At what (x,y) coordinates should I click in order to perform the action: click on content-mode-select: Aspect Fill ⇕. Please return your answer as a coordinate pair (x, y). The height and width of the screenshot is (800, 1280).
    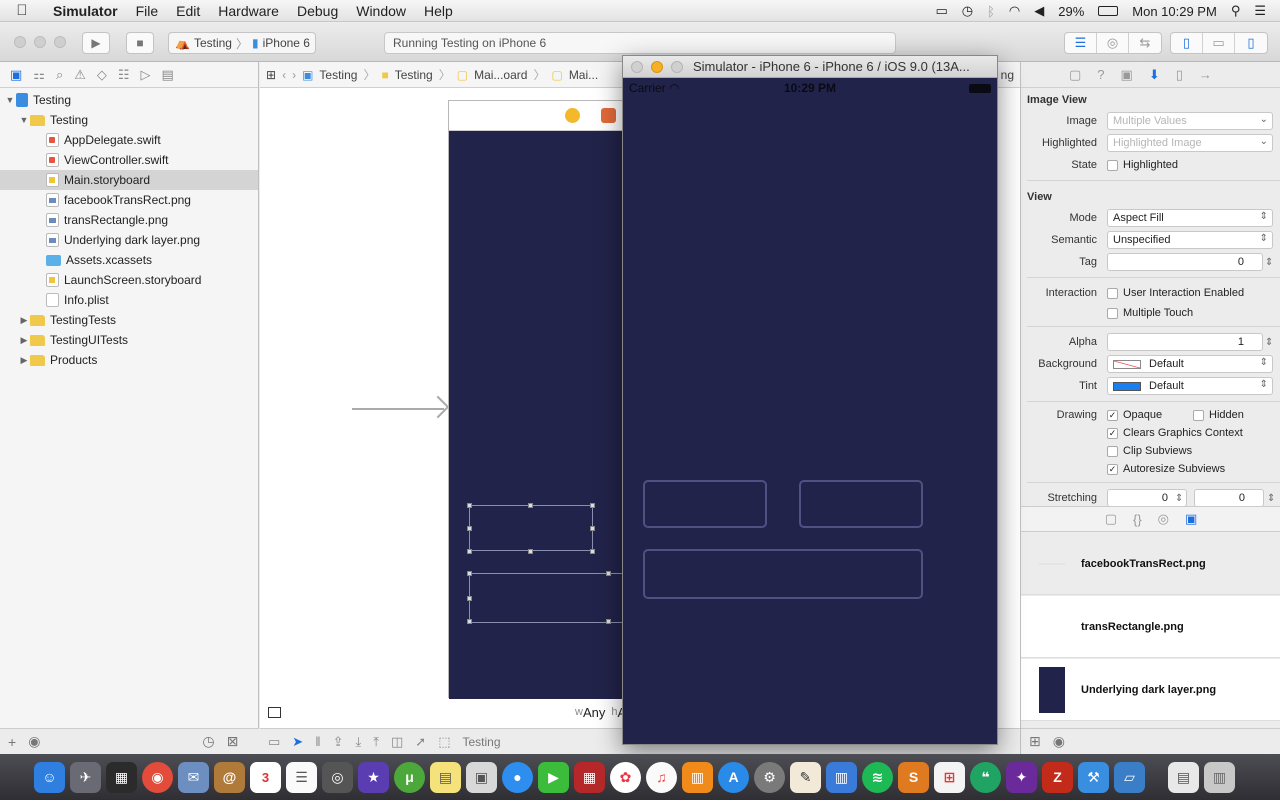
    Looking at the image, I should click on (1190, 218).